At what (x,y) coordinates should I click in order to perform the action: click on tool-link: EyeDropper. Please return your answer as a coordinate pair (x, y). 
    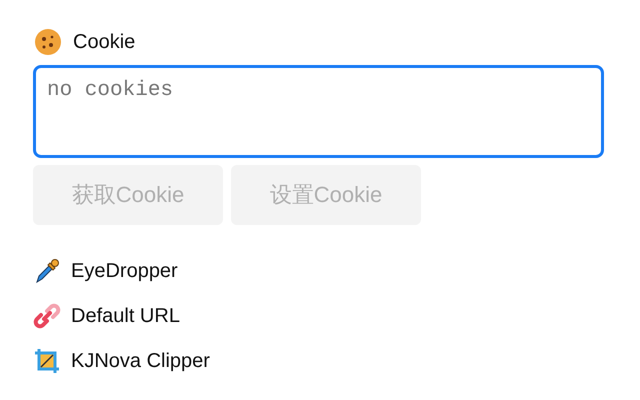
    Looking at the image, I should click on (124, 271).